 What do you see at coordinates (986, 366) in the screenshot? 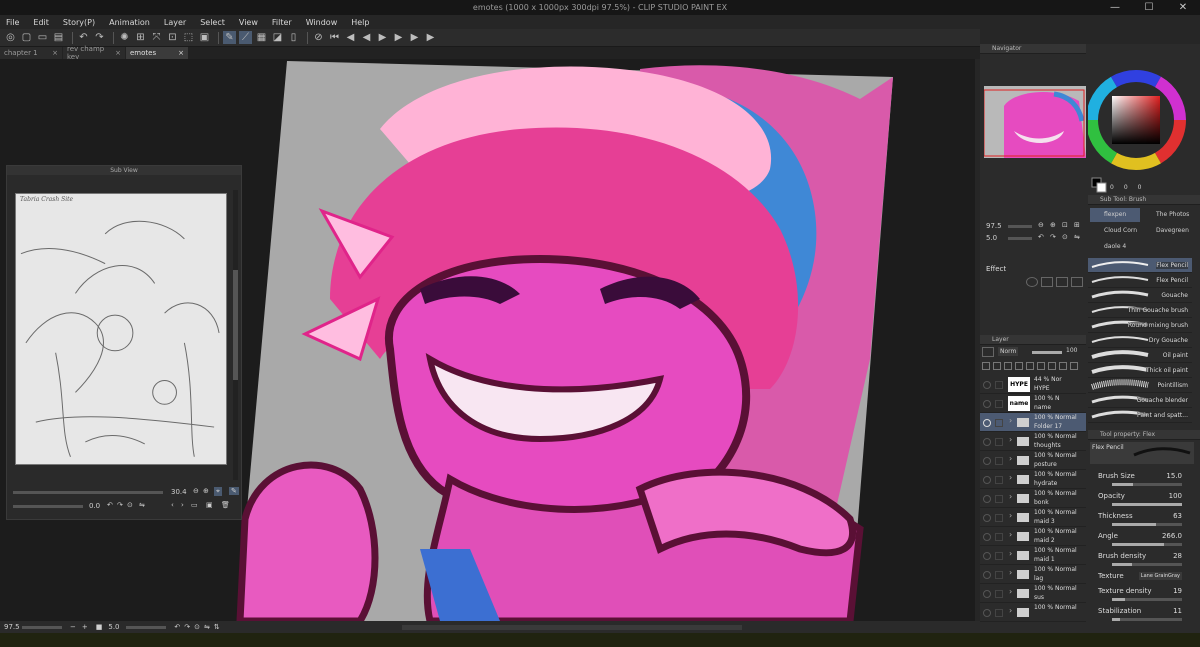
I see `clip-icon` at bounding box center [986, 366].